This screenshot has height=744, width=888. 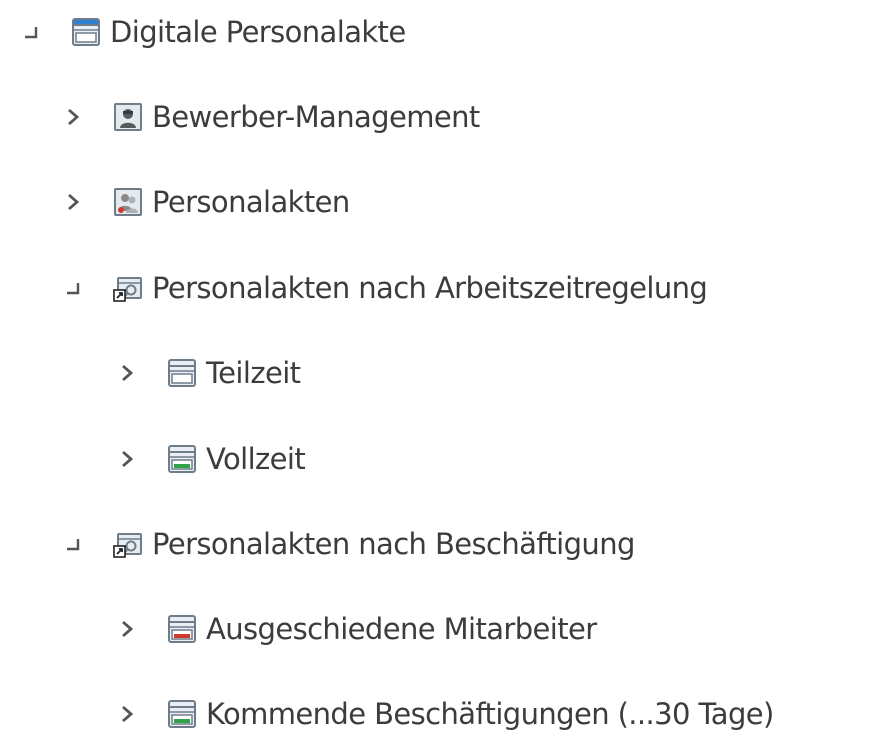 I want to click on tree-node-teilzeit: Teilzeit, so click(x=206, y=373).